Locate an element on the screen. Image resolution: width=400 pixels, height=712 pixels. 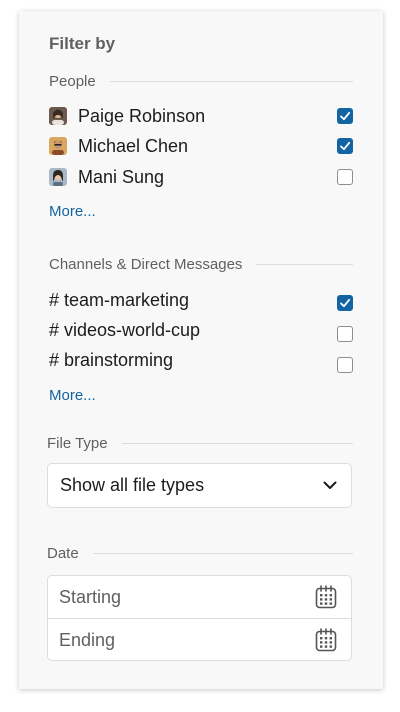
avatar-mani-sung is located at coordinates (58, 177).